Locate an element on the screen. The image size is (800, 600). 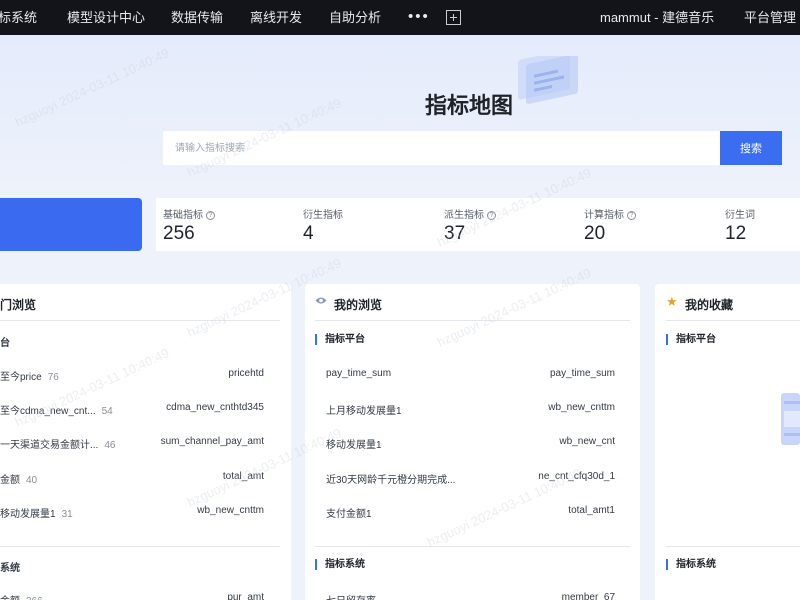
list-item-name: 七日留存率 is located at coordinates (351, 596).